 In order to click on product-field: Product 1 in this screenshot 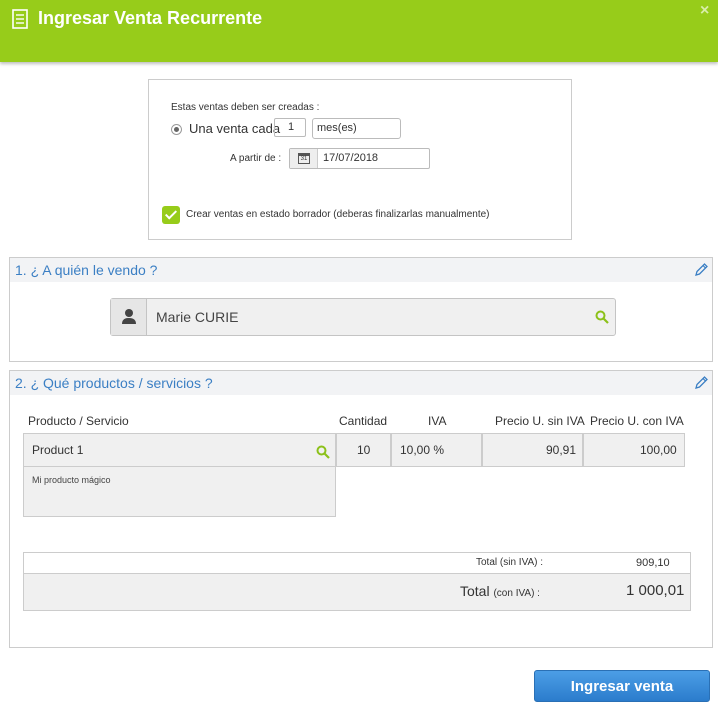, I will do `click(179, 450)`.